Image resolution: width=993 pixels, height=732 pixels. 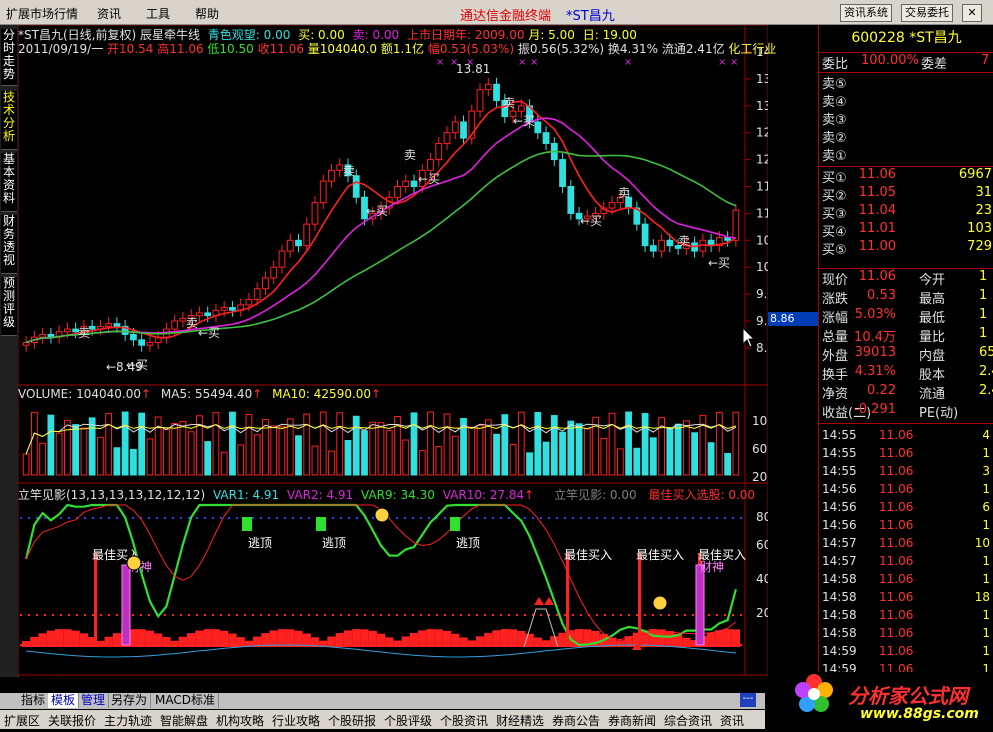 I want to click on stat-label-2: PE(动), so click(x=939, y=413).